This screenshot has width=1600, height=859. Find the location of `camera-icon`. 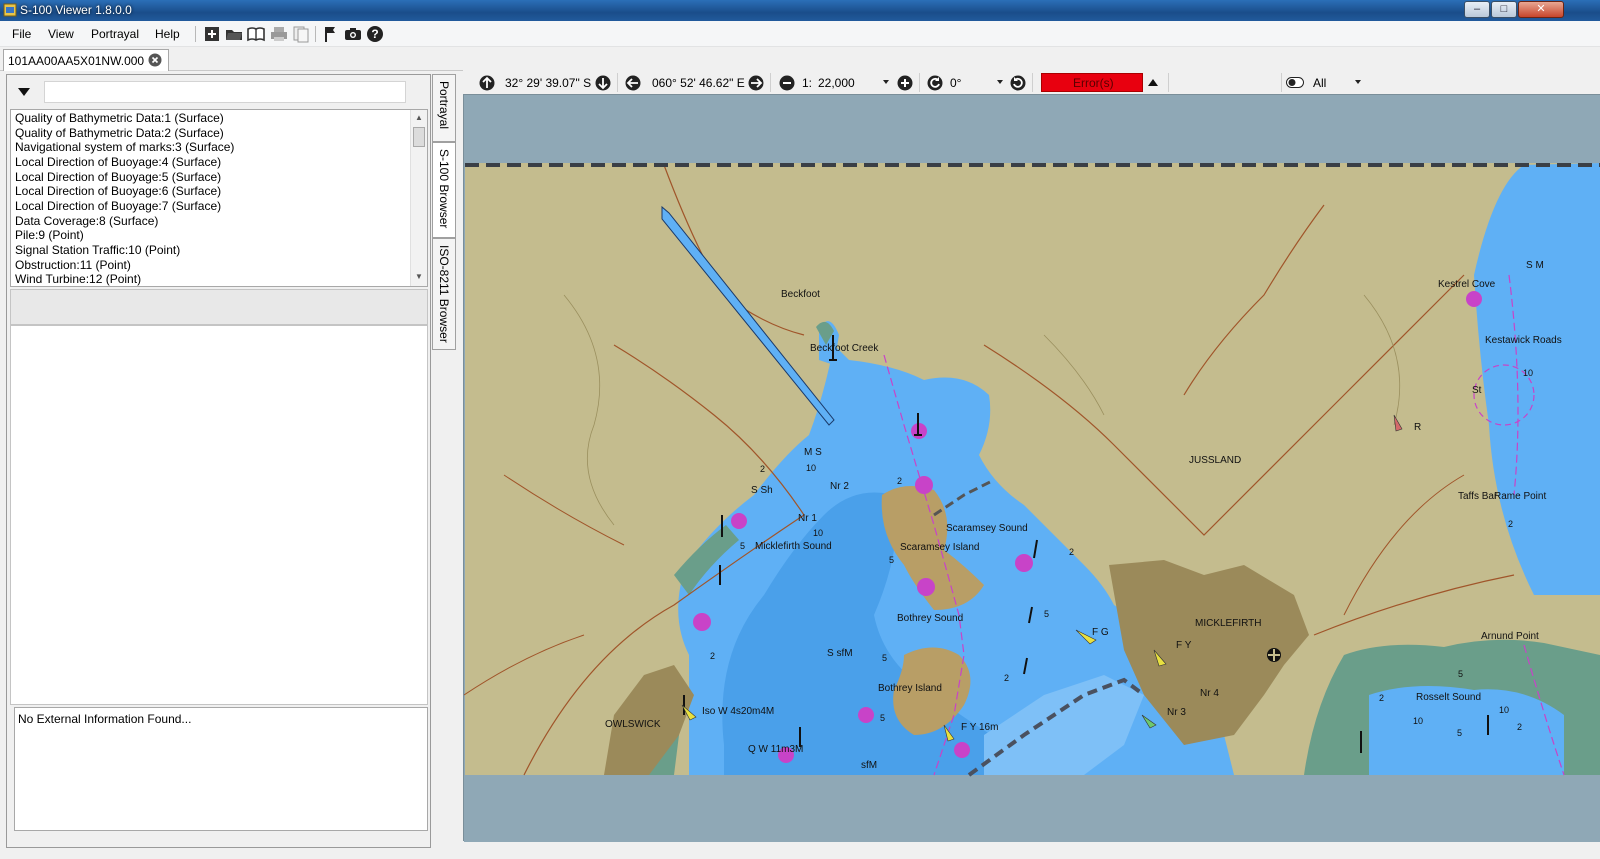

camera-icon is located at coordinates (353, 34).